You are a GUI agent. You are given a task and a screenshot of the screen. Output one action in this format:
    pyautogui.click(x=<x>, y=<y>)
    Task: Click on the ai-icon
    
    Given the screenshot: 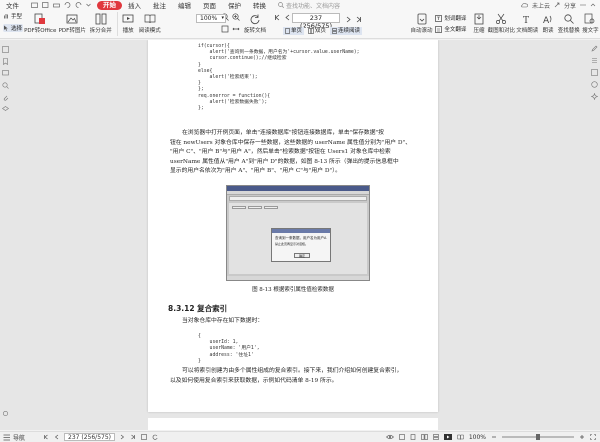 What is the action you would take?
    pyautogui.click(x=594, y=96)
    